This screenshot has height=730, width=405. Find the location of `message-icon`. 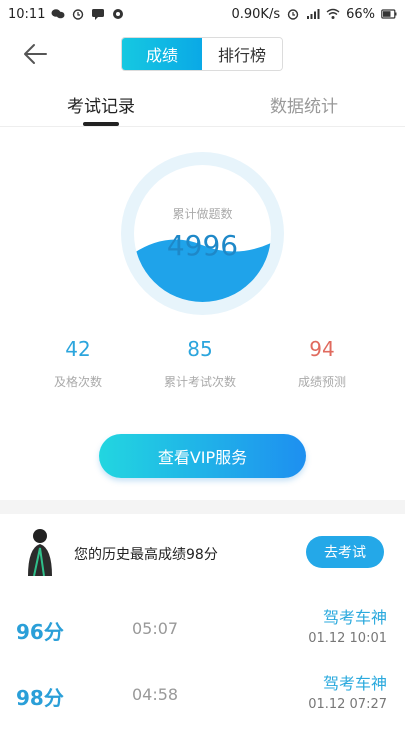

message-icon is located at coordinates (98, 14).